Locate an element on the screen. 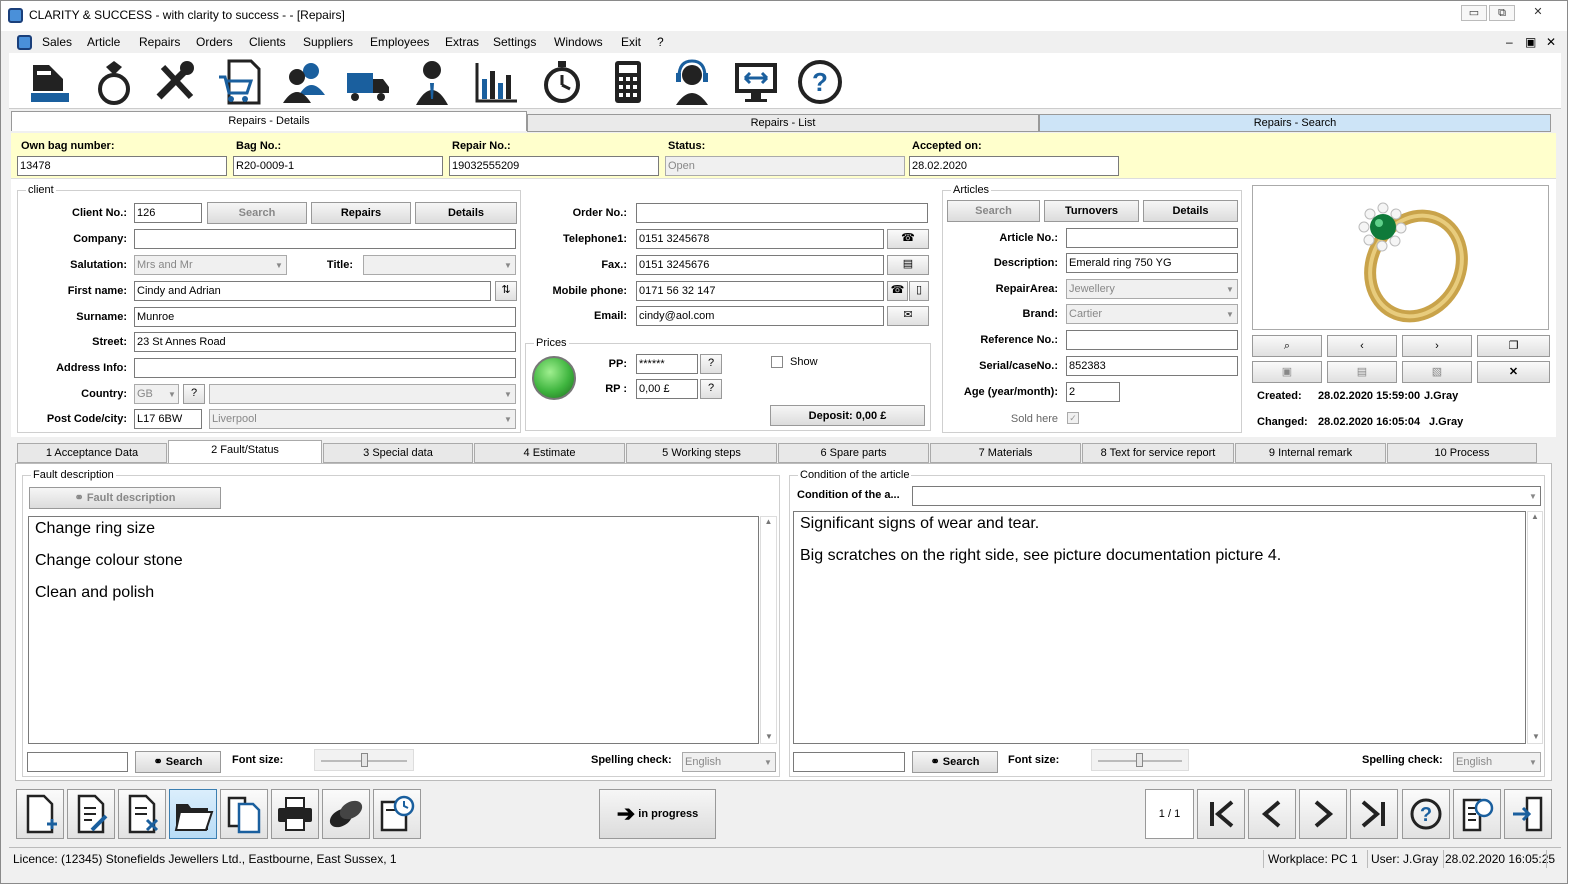 This screenshot has height=886, width=1586. tab-fault-status: 2 Fault/Status is located at coordinates (245, 452).